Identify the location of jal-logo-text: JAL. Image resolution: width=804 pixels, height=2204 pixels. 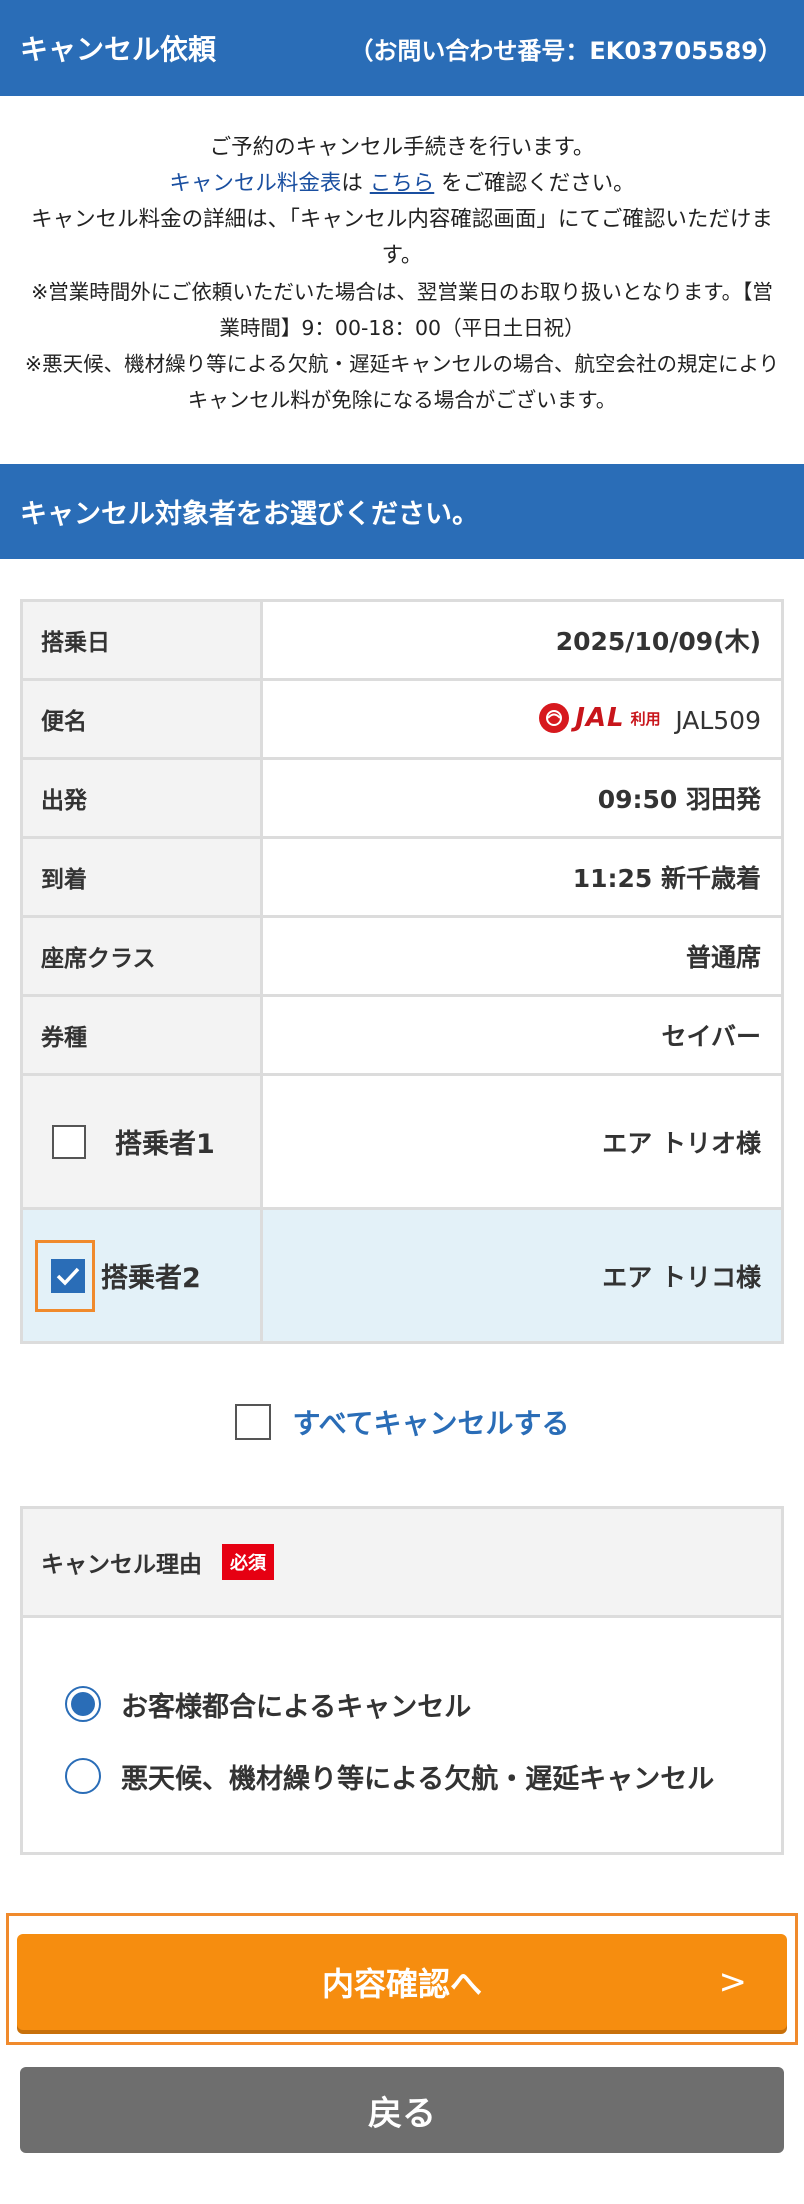
(600, 718).